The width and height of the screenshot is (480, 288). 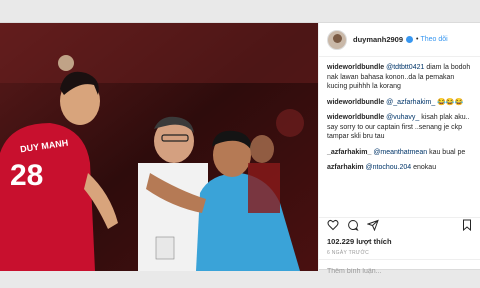 What do you see at coordinates (400, 271) in the screenshot?
I see `add-comment-input` at bounding box center [400, 271].